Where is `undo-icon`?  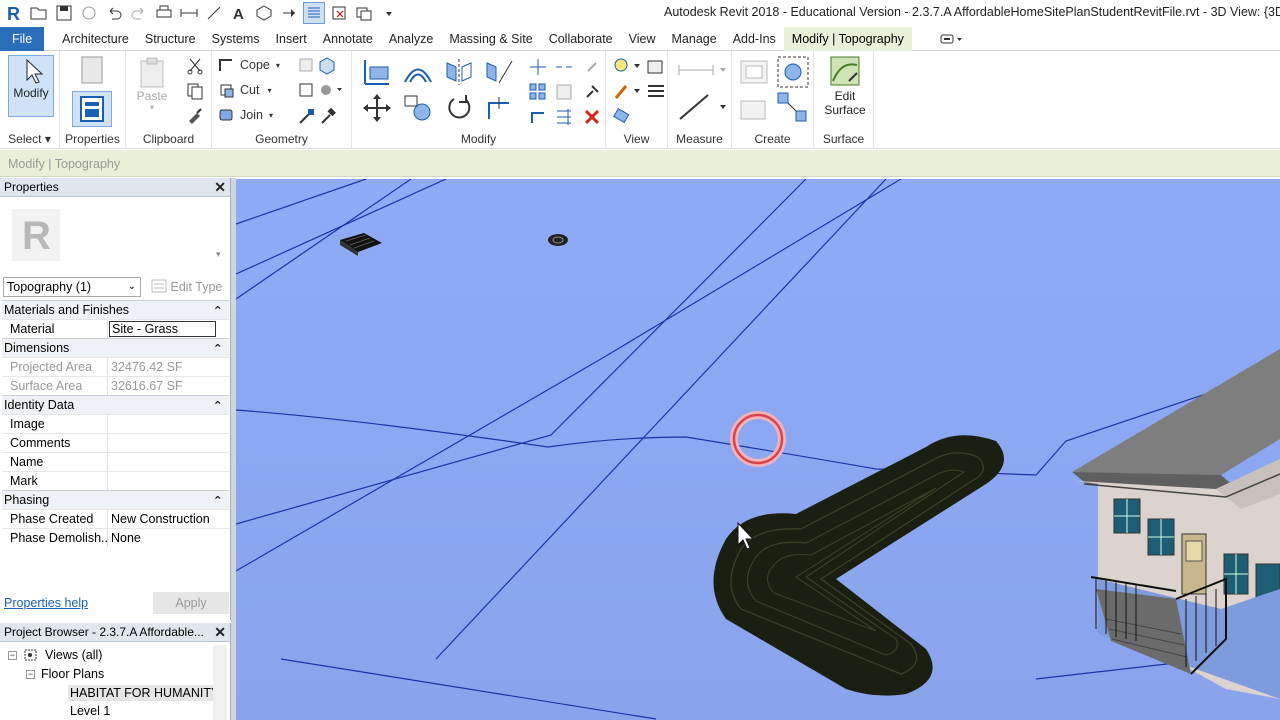
undo-icon is located at coordinates (114, 13).